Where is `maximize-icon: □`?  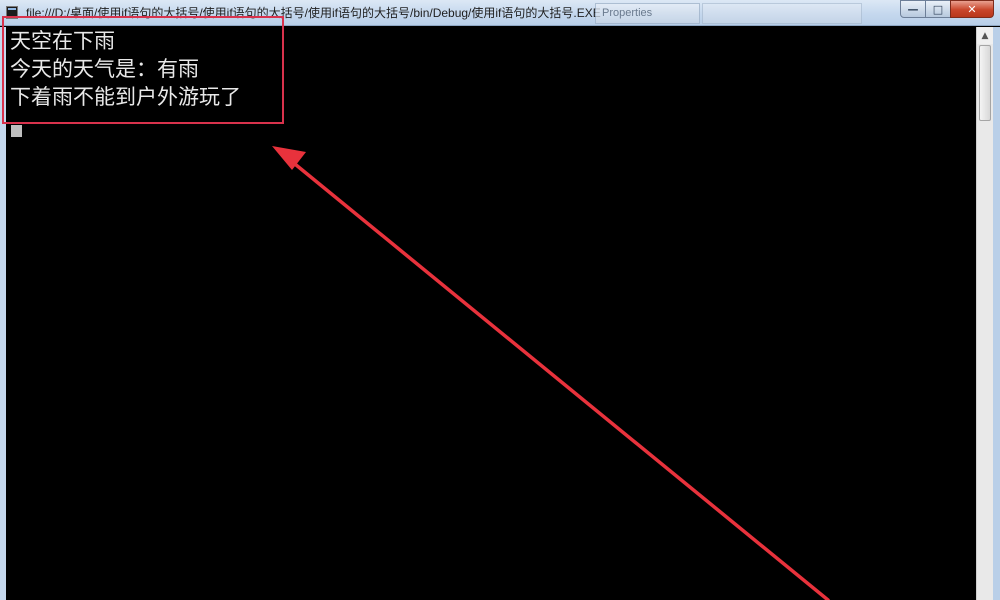 maximize-icon: □ is located at coordinates (938, 9).